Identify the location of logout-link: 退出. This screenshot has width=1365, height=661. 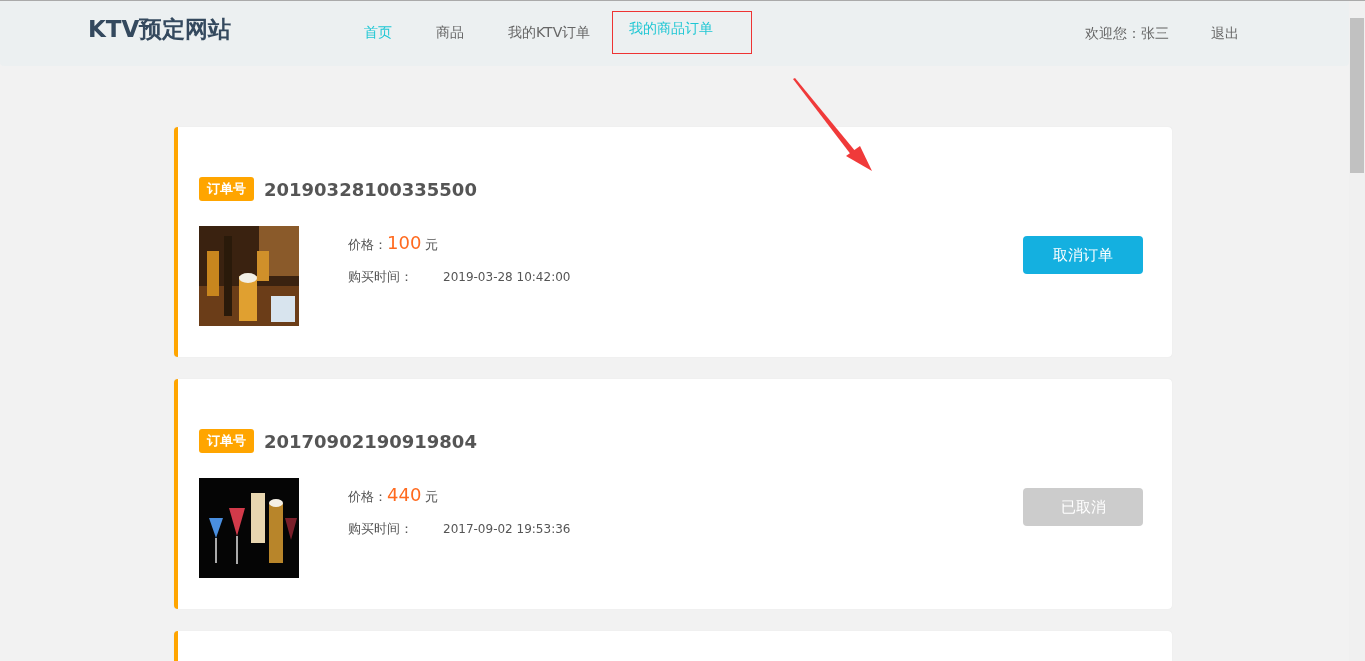
(1225, 33).